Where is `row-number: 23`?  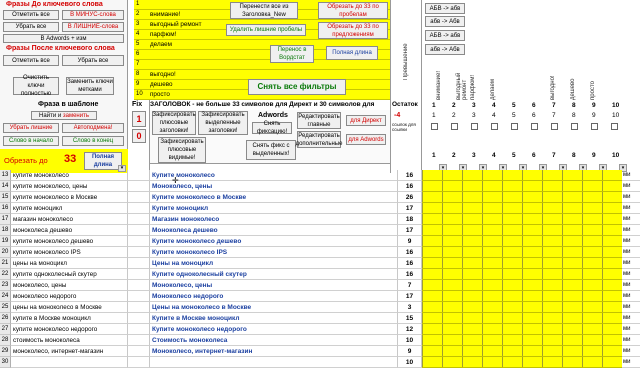
row-number: 23 is located at coordinates (5, 285).